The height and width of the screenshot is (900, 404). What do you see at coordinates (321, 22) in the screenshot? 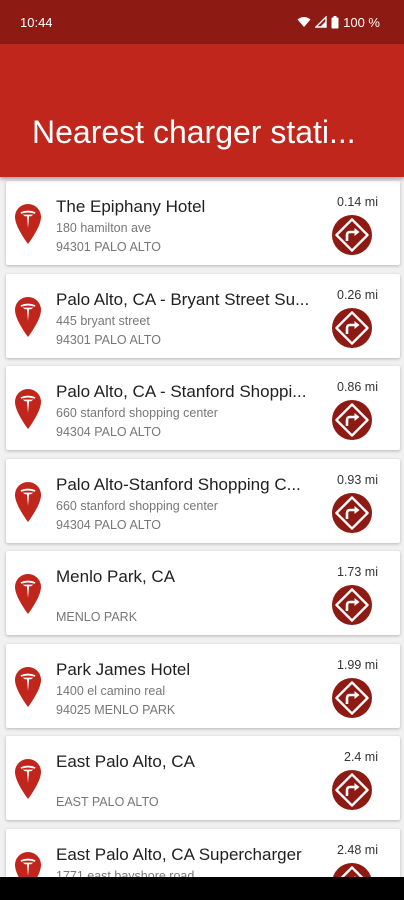
I see `cellular-signal-icon` at bounding box center [321, 22].